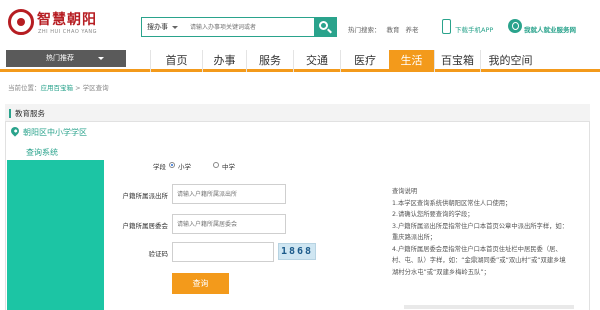  I want to click on breadcrumb: 当前位置：应用百宝箱 > 学区查询, so click(58, 87).